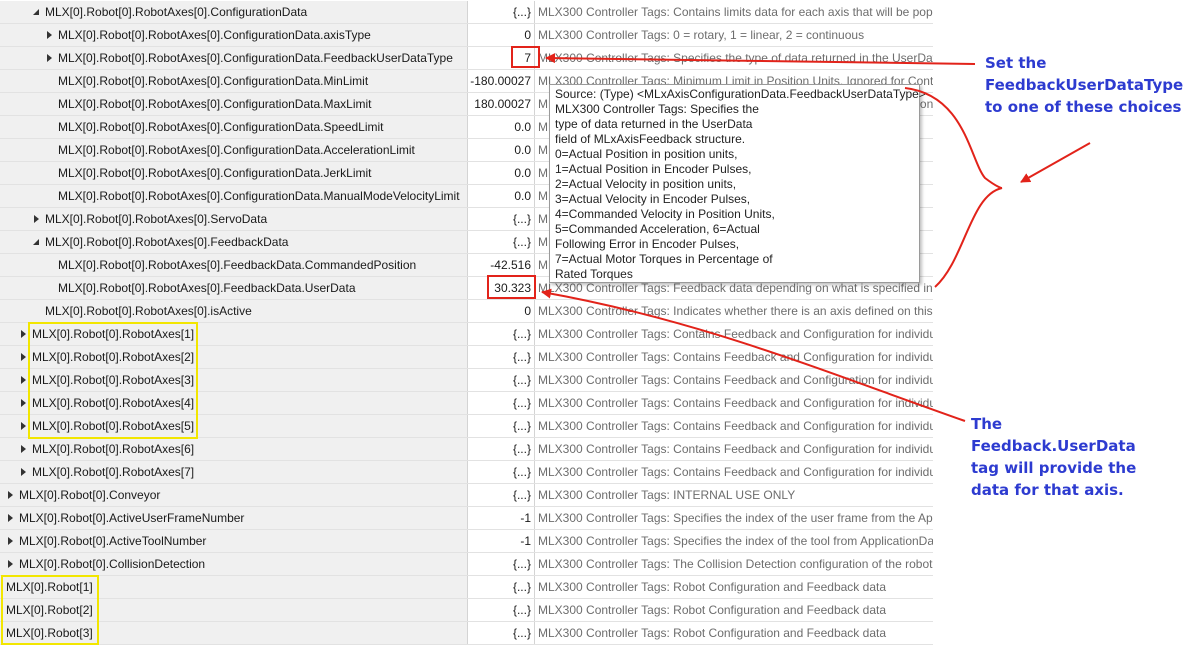 The image size is (1185, 649). What do you see at coordinates (753, 355) in the screenshot?
I see `arrow-to-user-data` at bounding box center [753, 355].